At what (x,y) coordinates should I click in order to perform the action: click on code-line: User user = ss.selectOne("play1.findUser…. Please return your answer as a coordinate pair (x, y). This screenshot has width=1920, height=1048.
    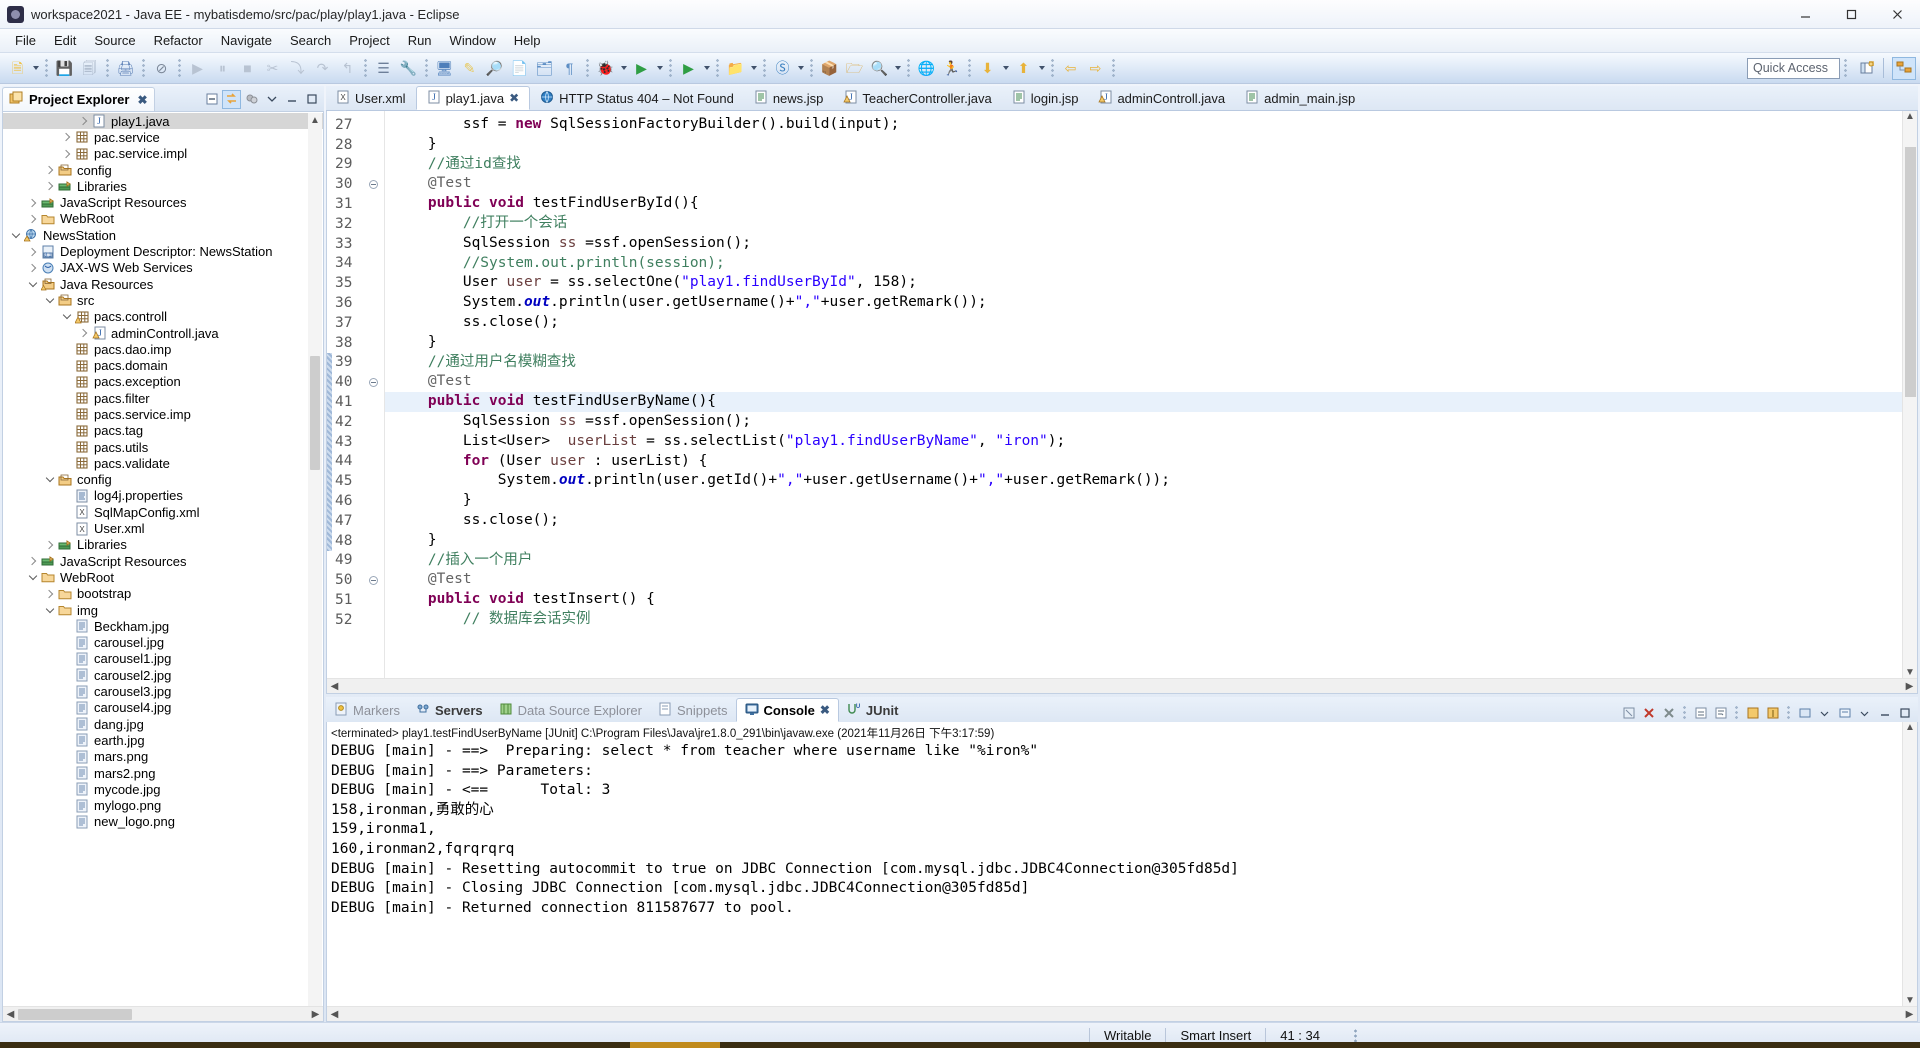
    Looking at the image, I should click on (1151, 283).